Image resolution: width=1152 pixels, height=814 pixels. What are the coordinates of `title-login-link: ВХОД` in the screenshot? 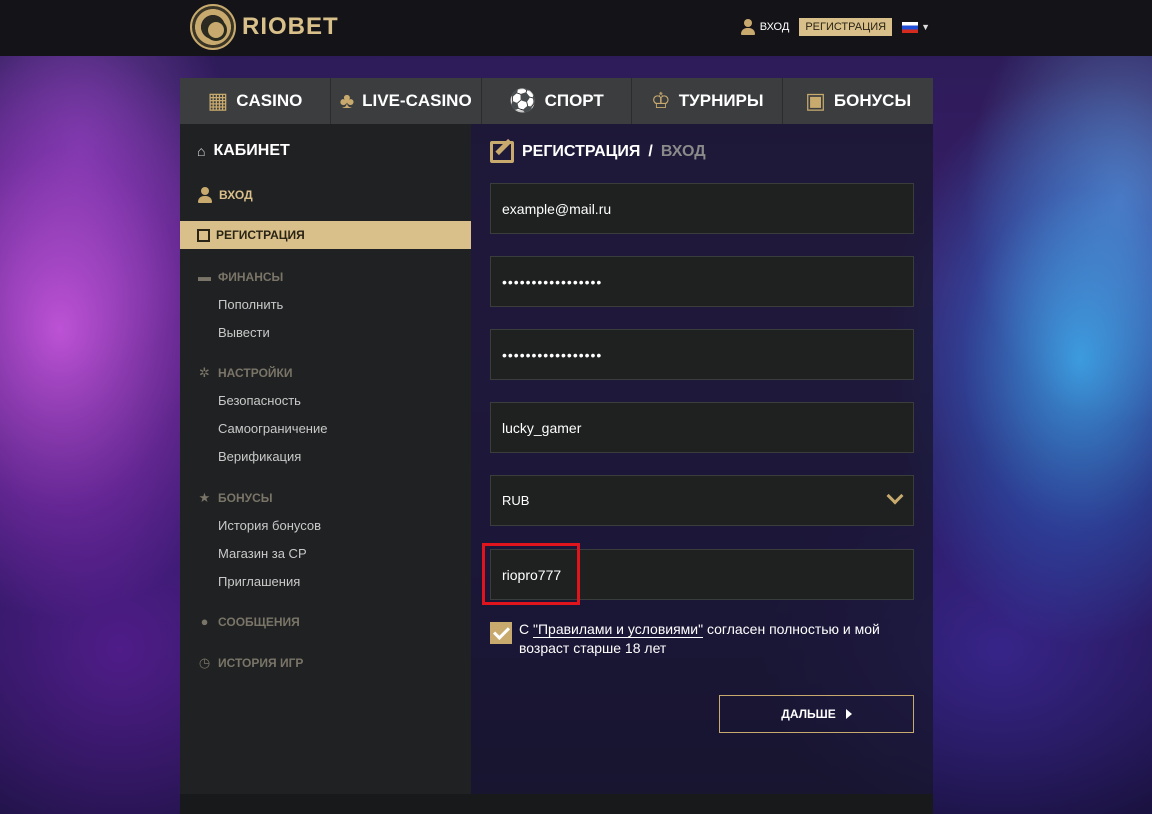 It's located at (683, 152).